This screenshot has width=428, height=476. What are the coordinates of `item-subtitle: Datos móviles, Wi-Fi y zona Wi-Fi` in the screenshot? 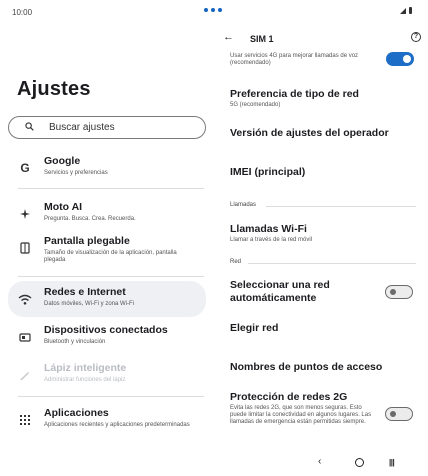 It's located at (89, 304).